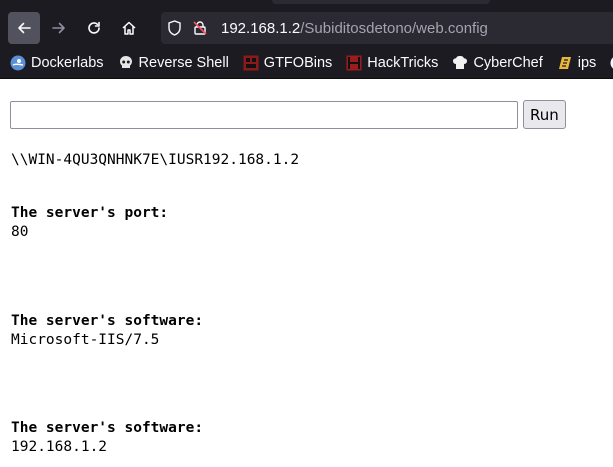 Image resolution: width=613 pixels, height=467 pixels. I want to click on bookmark-gtfobins: GTFOBins, so click(287, 63).